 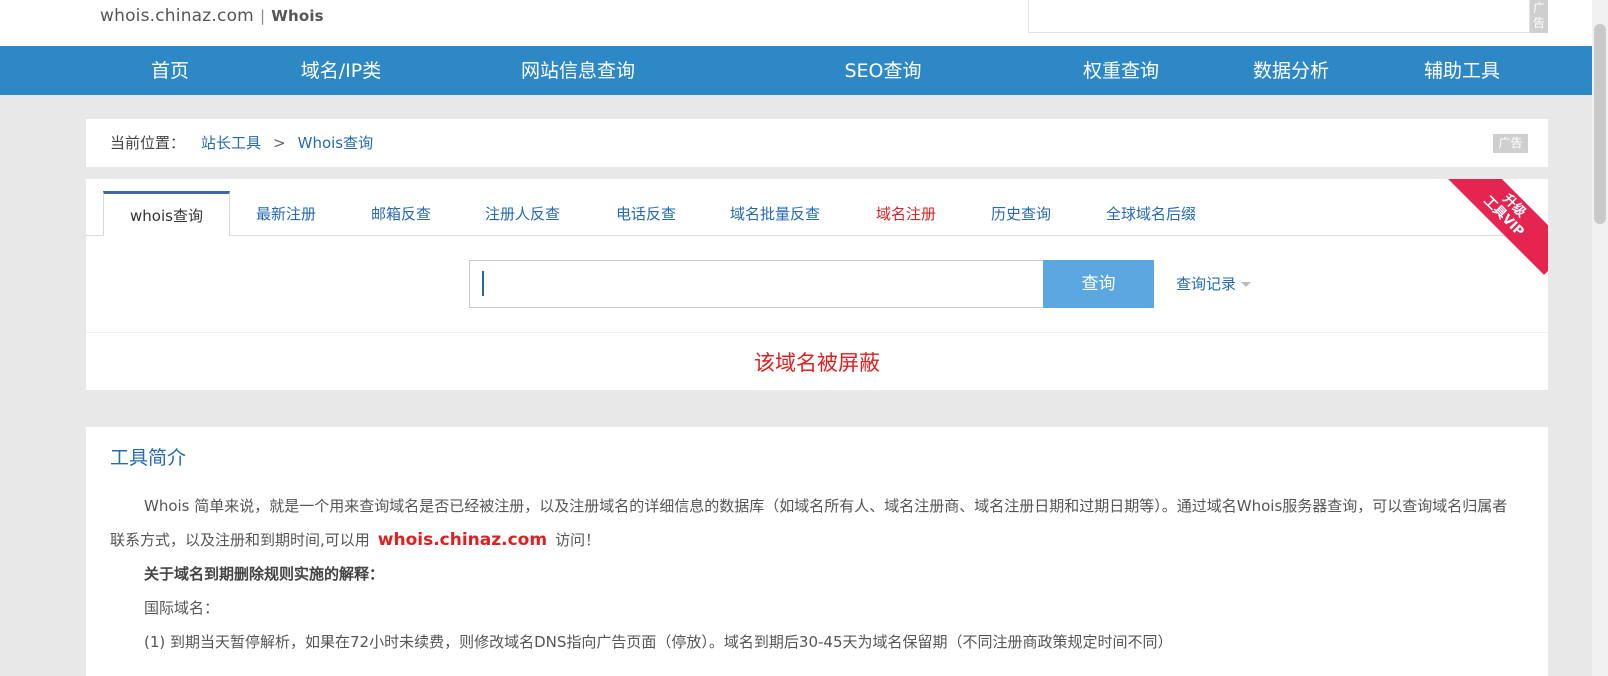 What do you see at coordinates (182, 608) in the screenshot?
I see `intl-domain-label: 国际域名：` at bounding box center [182, 608].